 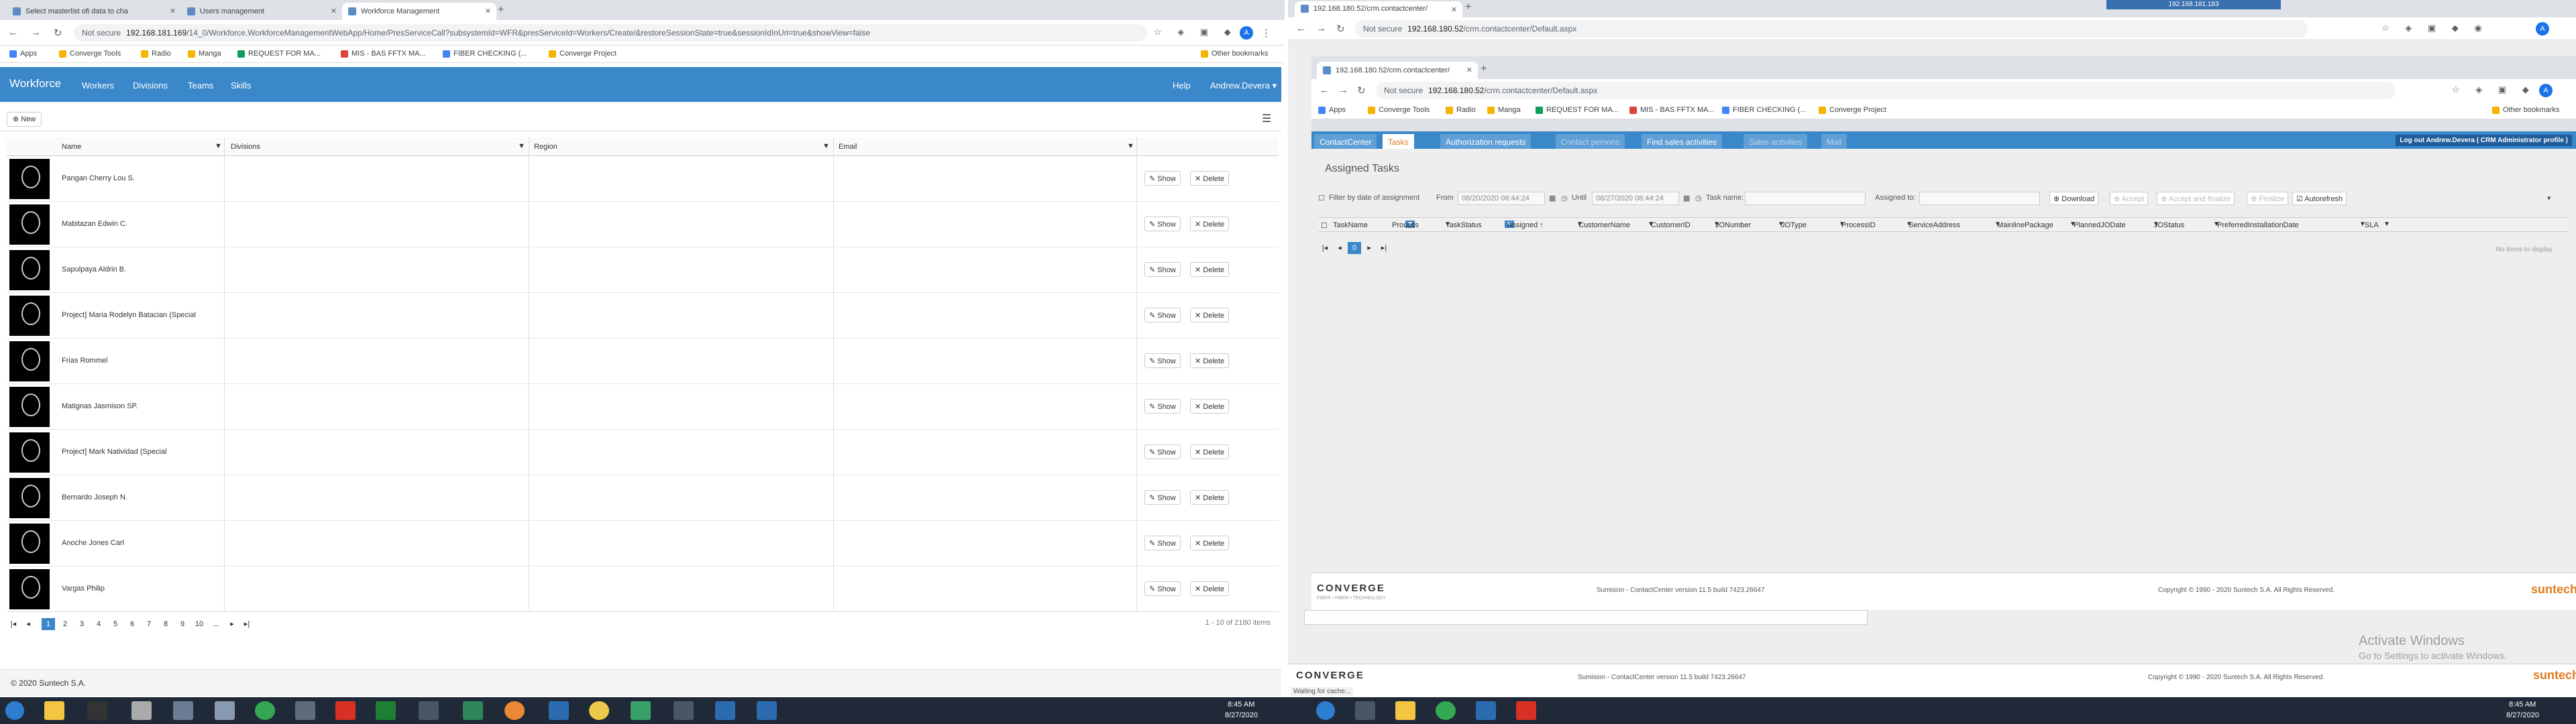 What do you see at coordinates (1398, 141) in the screenshot?
I see `tab-tasks: Tasks` at bounding box center [1398, 141].